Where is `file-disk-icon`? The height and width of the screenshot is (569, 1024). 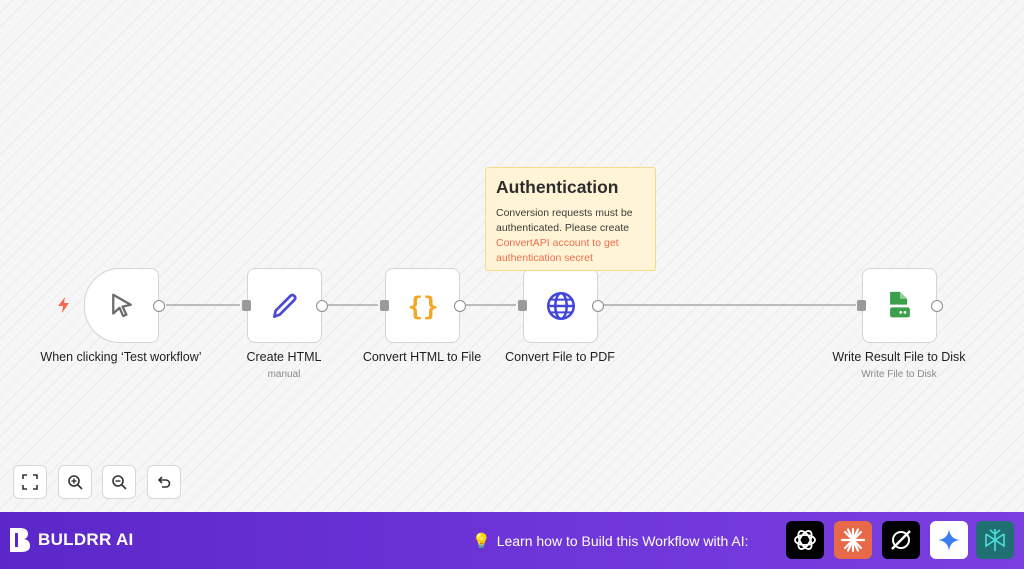
file-disk-icon is located at coordinates (899, 304).